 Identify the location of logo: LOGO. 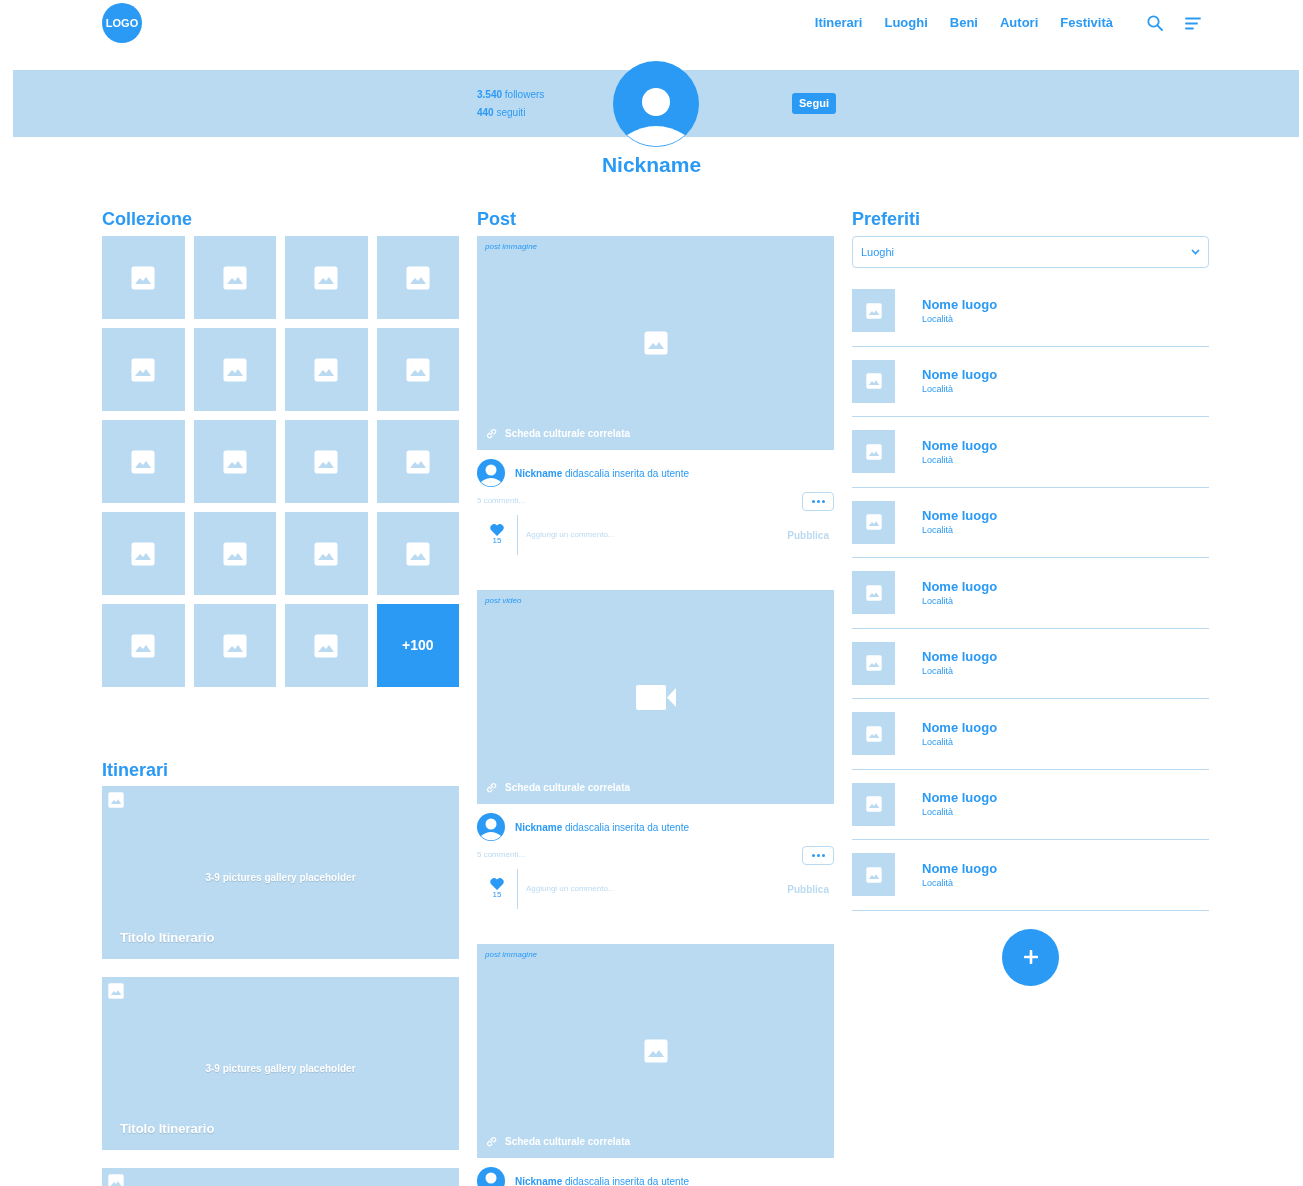
(122, 23).